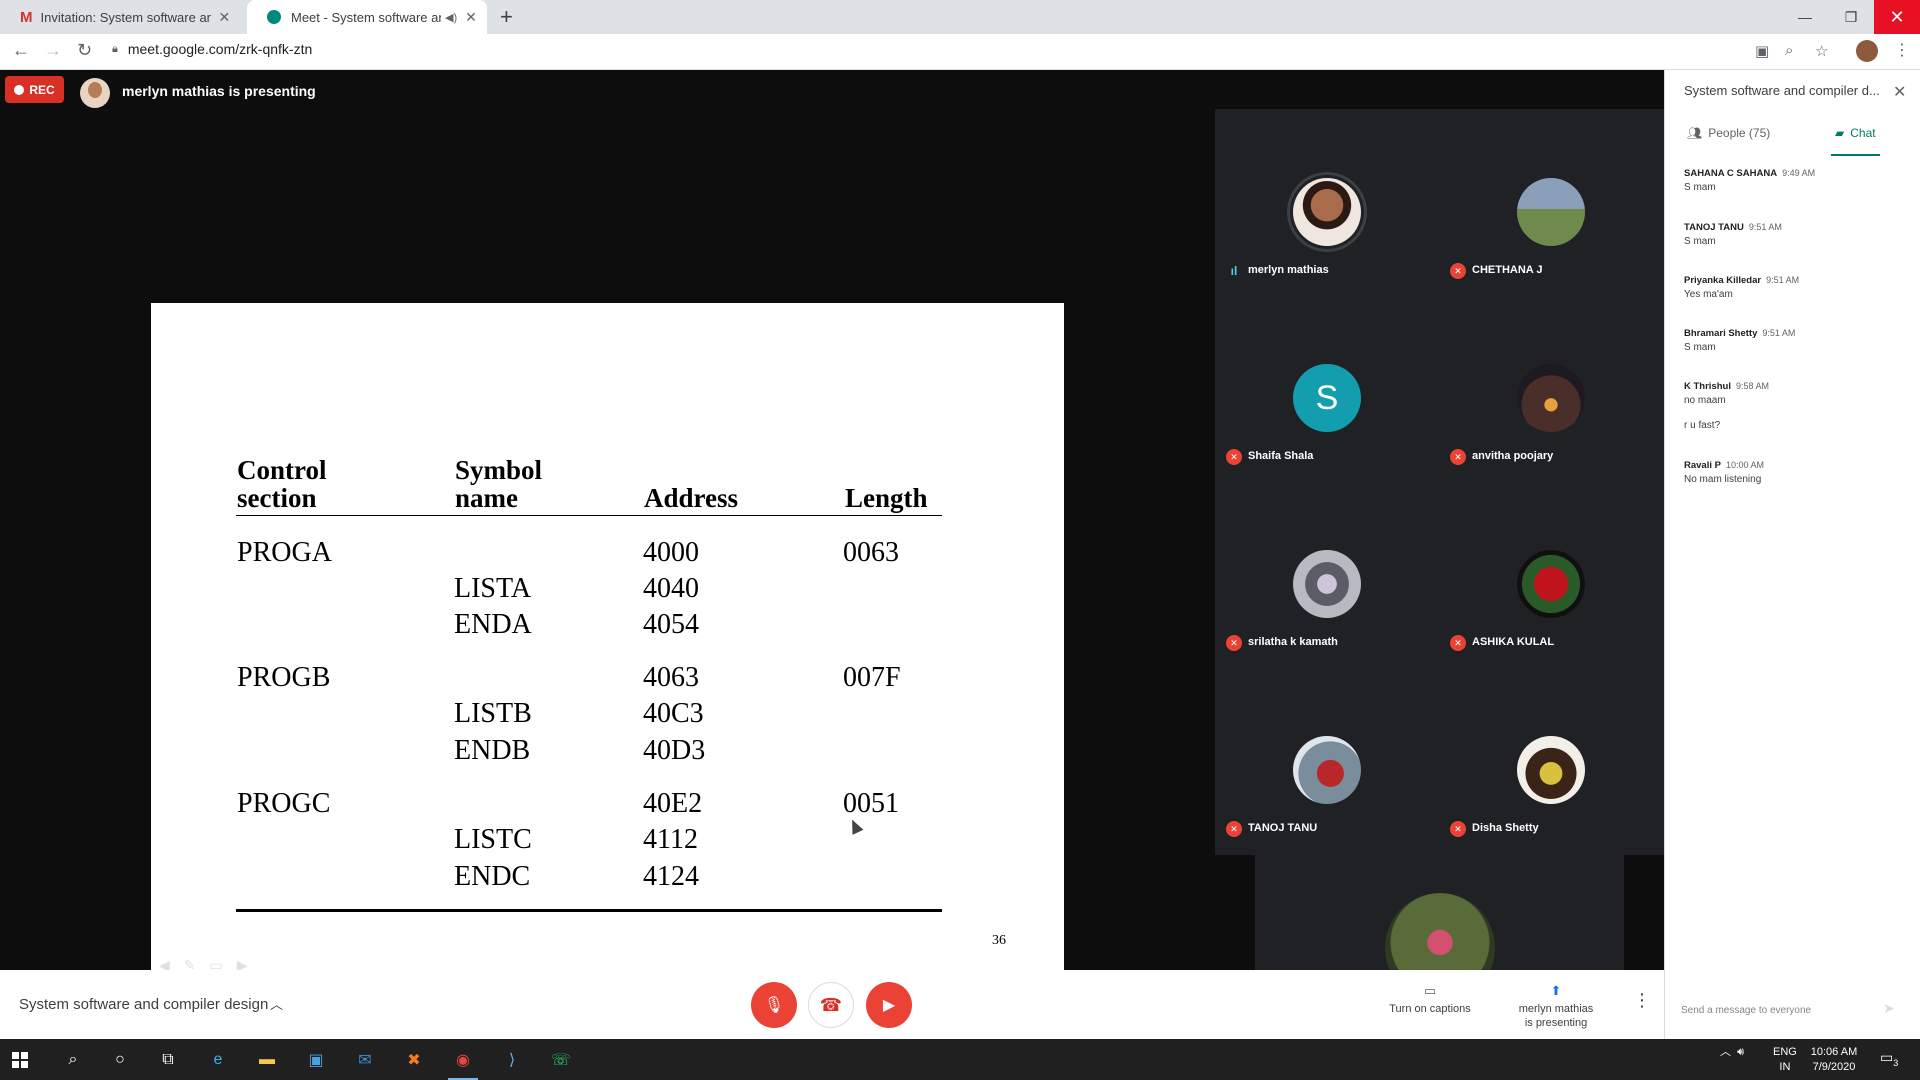 The image size is (1920, 1080). Describe the element at coordinates (1794, 287) in the screenshot. I see `chat-message: Priyanka Killedar 9:51 AM Yes ma'am` at that location.